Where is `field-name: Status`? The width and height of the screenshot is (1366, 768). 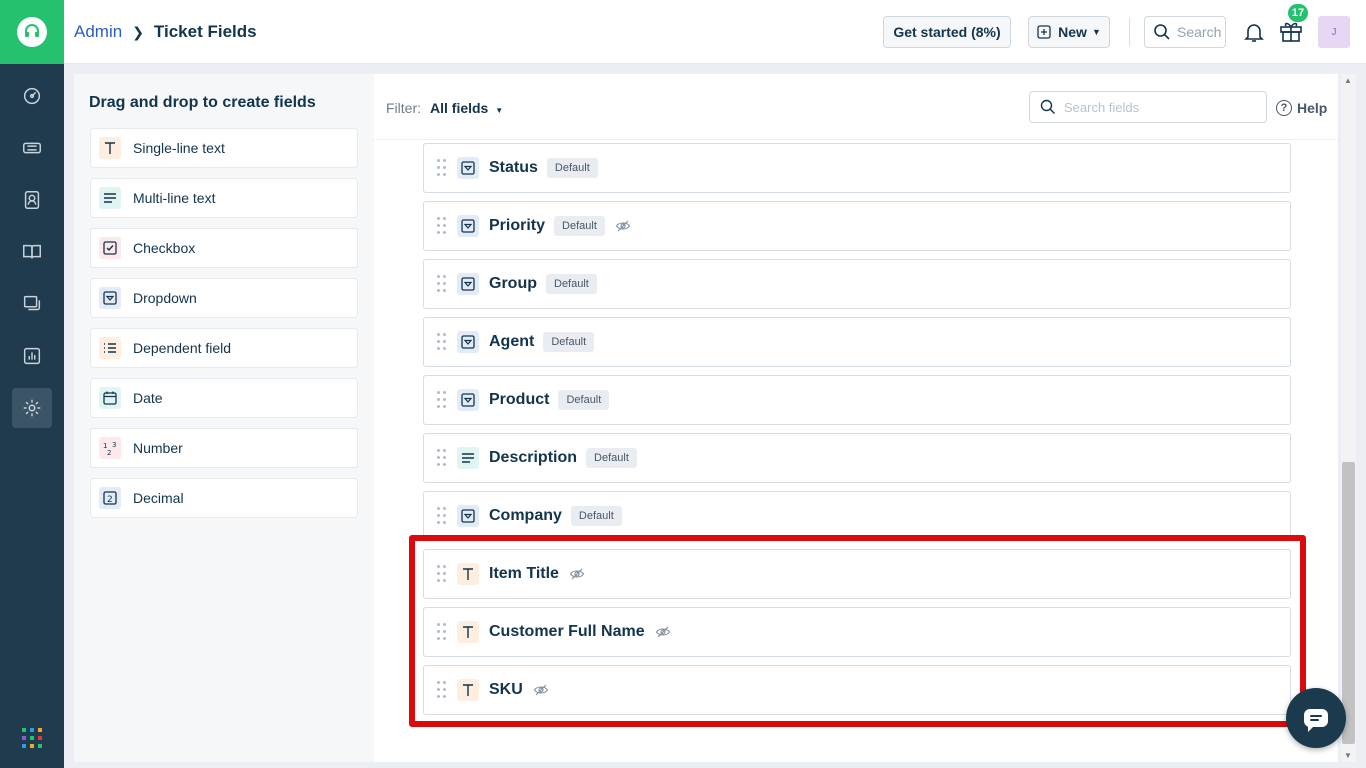 field-name: Status is located at coordinates (513, 167).